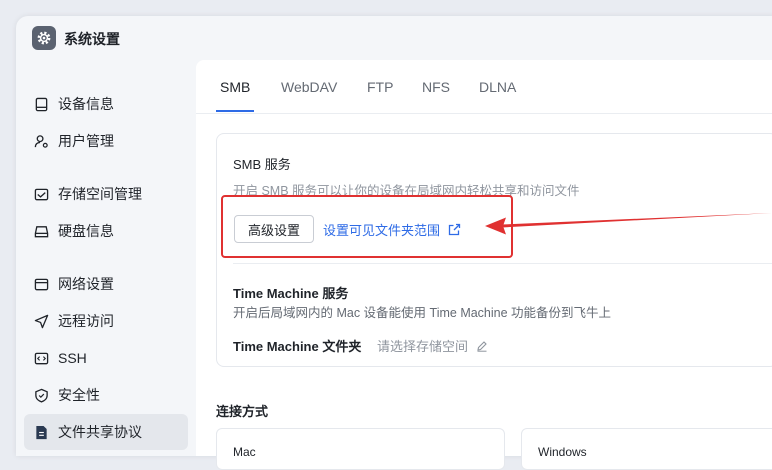 The width and height of the screenshot is (772, 470). What do you see at coordinates (422, 313) in the screenshot?
I see `time-machine-description: 开启后局域网内的 Mac 设备能使用 Time Machine 功能备份到飞牛上` at bounding box center [422, 313].